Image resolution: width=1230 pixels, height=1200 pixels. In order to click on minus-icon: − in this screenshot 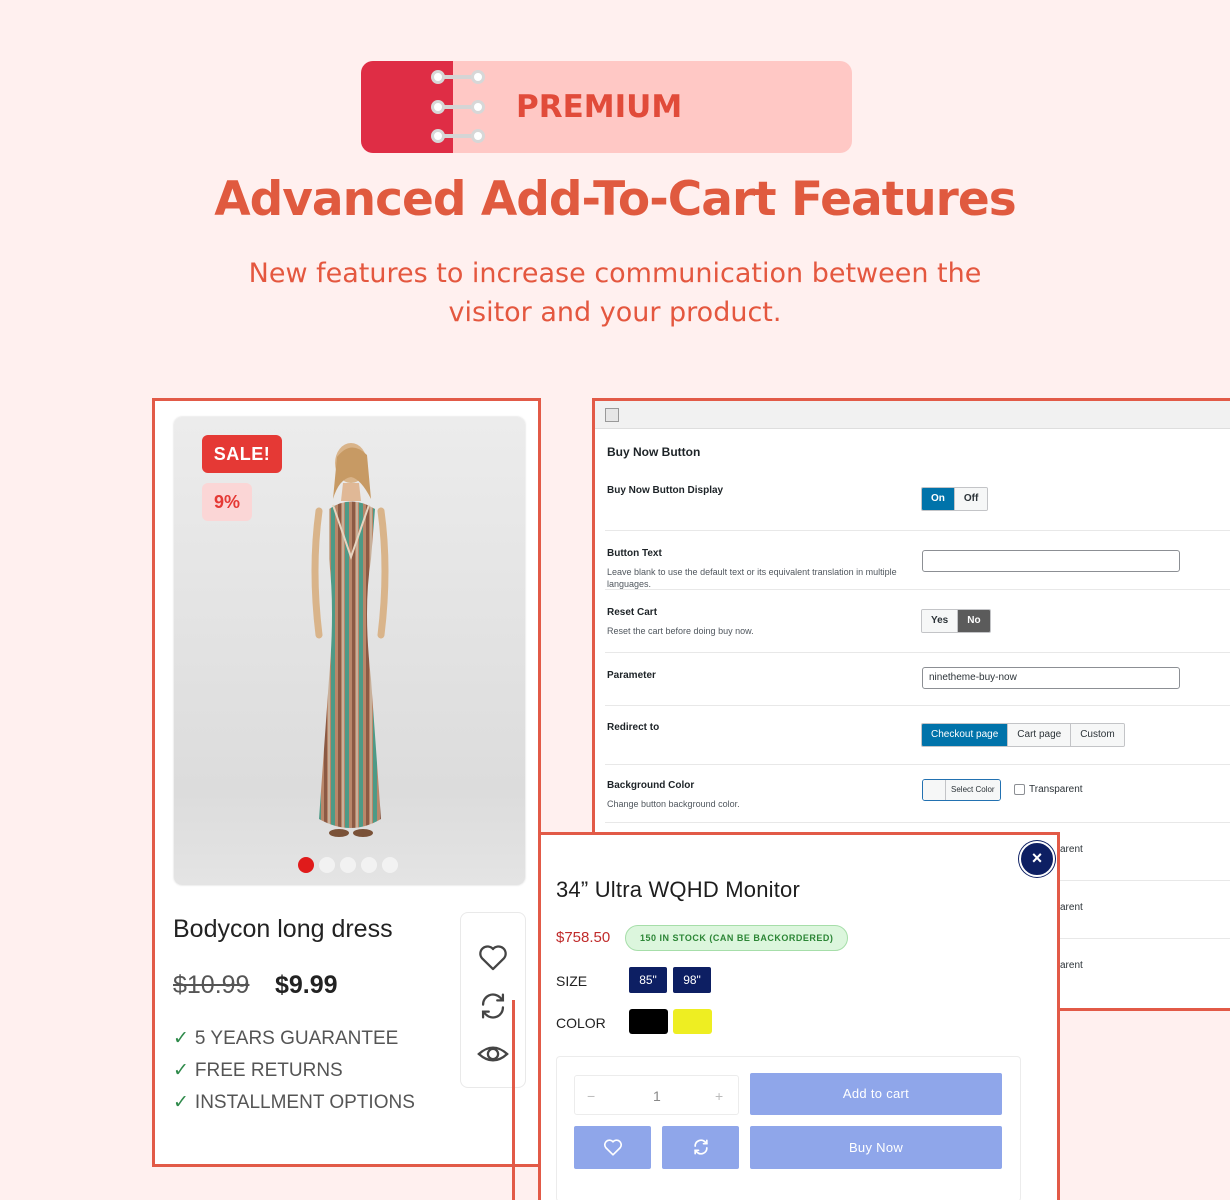, I will do `click(591, 1096)`.